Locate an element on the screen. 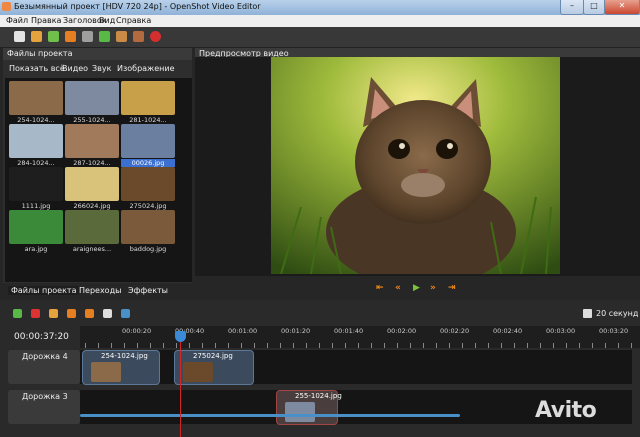  tab-project-files: Файлы проекта is located at coordinates (44, 290).